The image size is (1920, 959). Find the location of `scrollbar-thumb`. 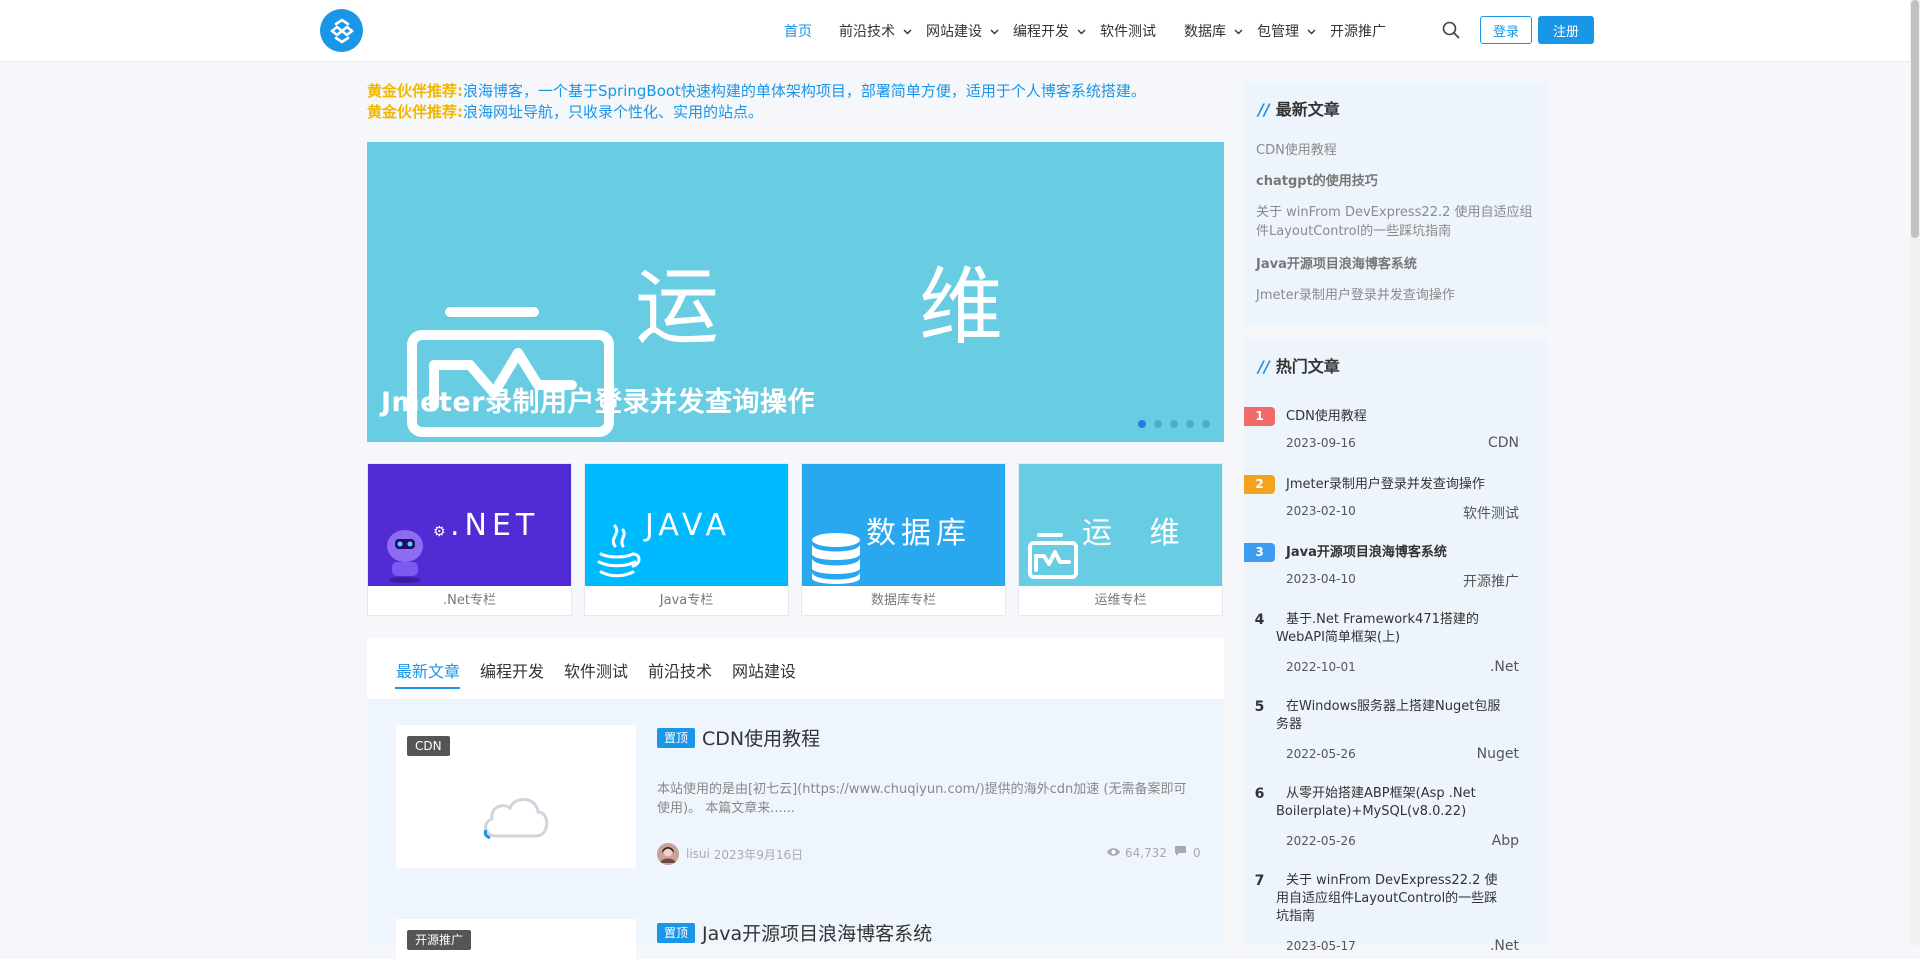

scrollbar-thumb is located at coordinates (1915, 119).